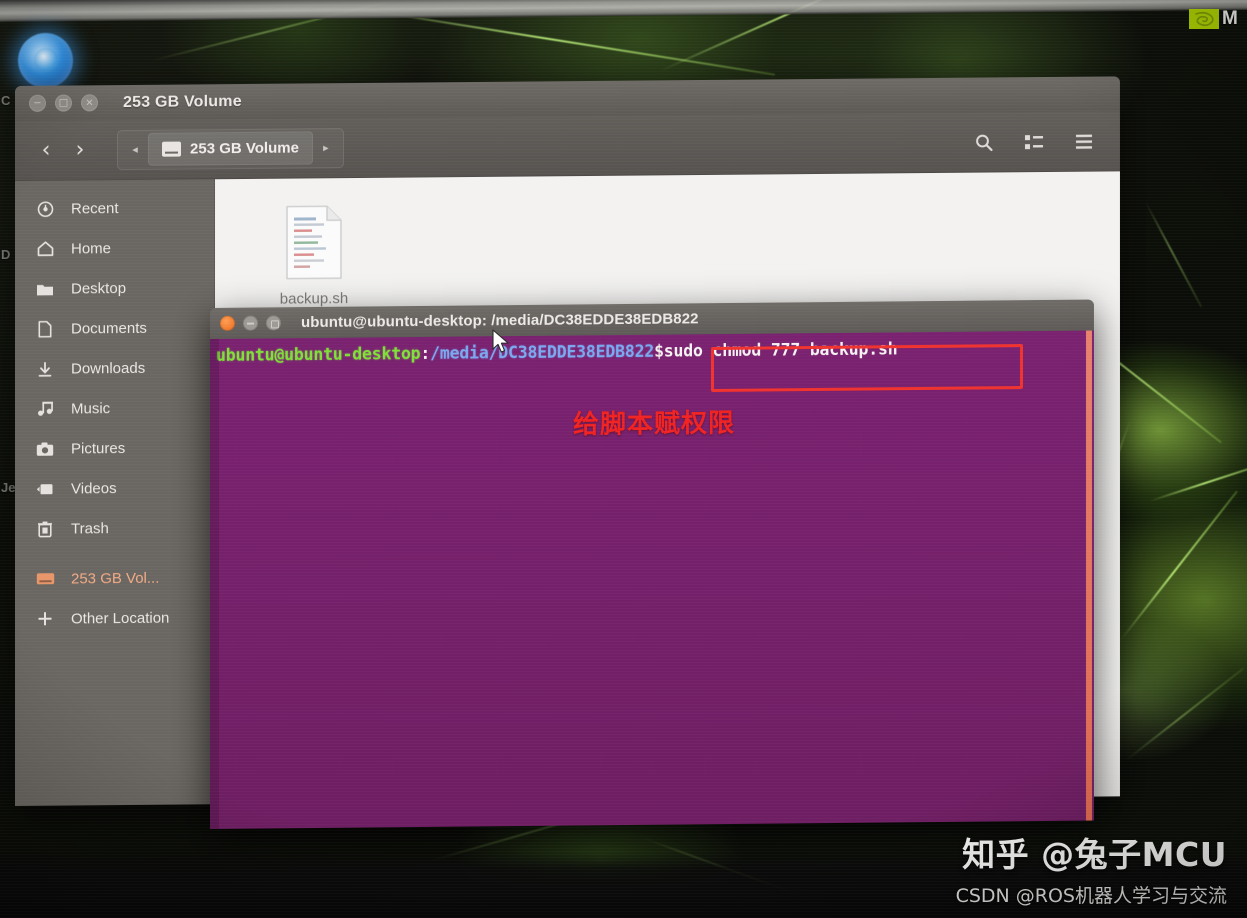 This screenshot has width=1247, height=918. Describe the element at coordinates (314, 242) in the screenshot. I see `script-file-icon` at that location.